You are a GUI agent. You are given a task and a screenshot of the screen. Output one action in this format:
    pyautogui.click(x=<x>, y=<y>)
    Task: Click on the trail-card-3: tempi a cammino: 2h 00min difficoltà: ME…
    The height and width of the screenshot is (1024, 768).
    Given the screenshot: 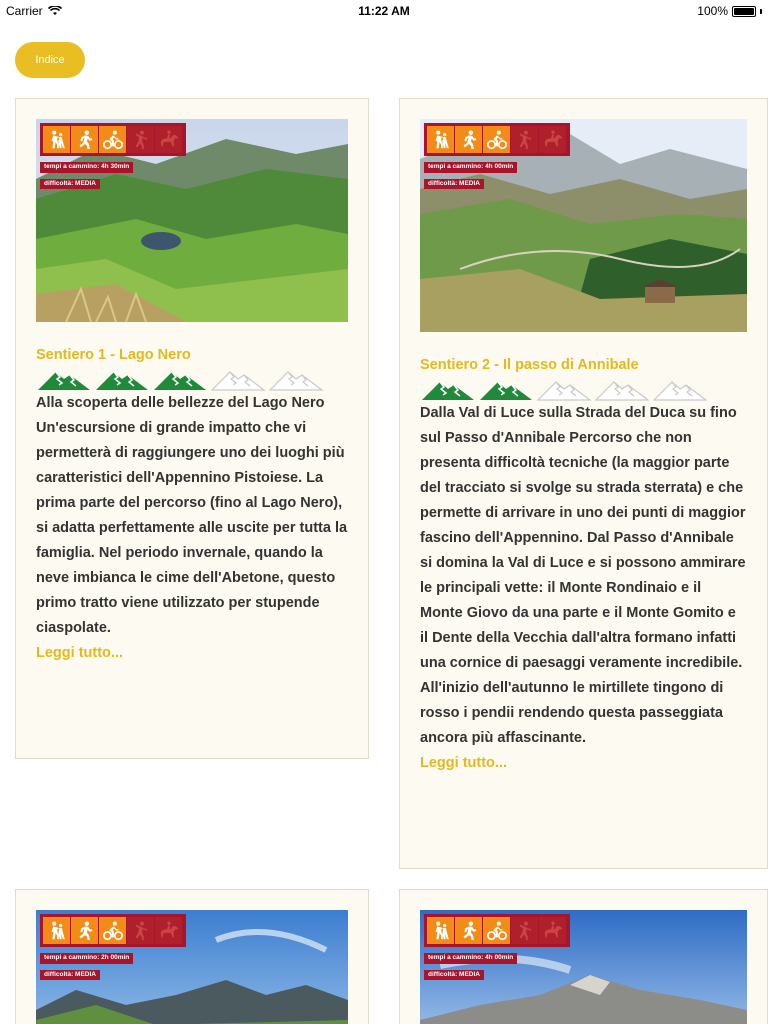 What is the action you would take?
    pyautogui.click(x=192, y=956)
    